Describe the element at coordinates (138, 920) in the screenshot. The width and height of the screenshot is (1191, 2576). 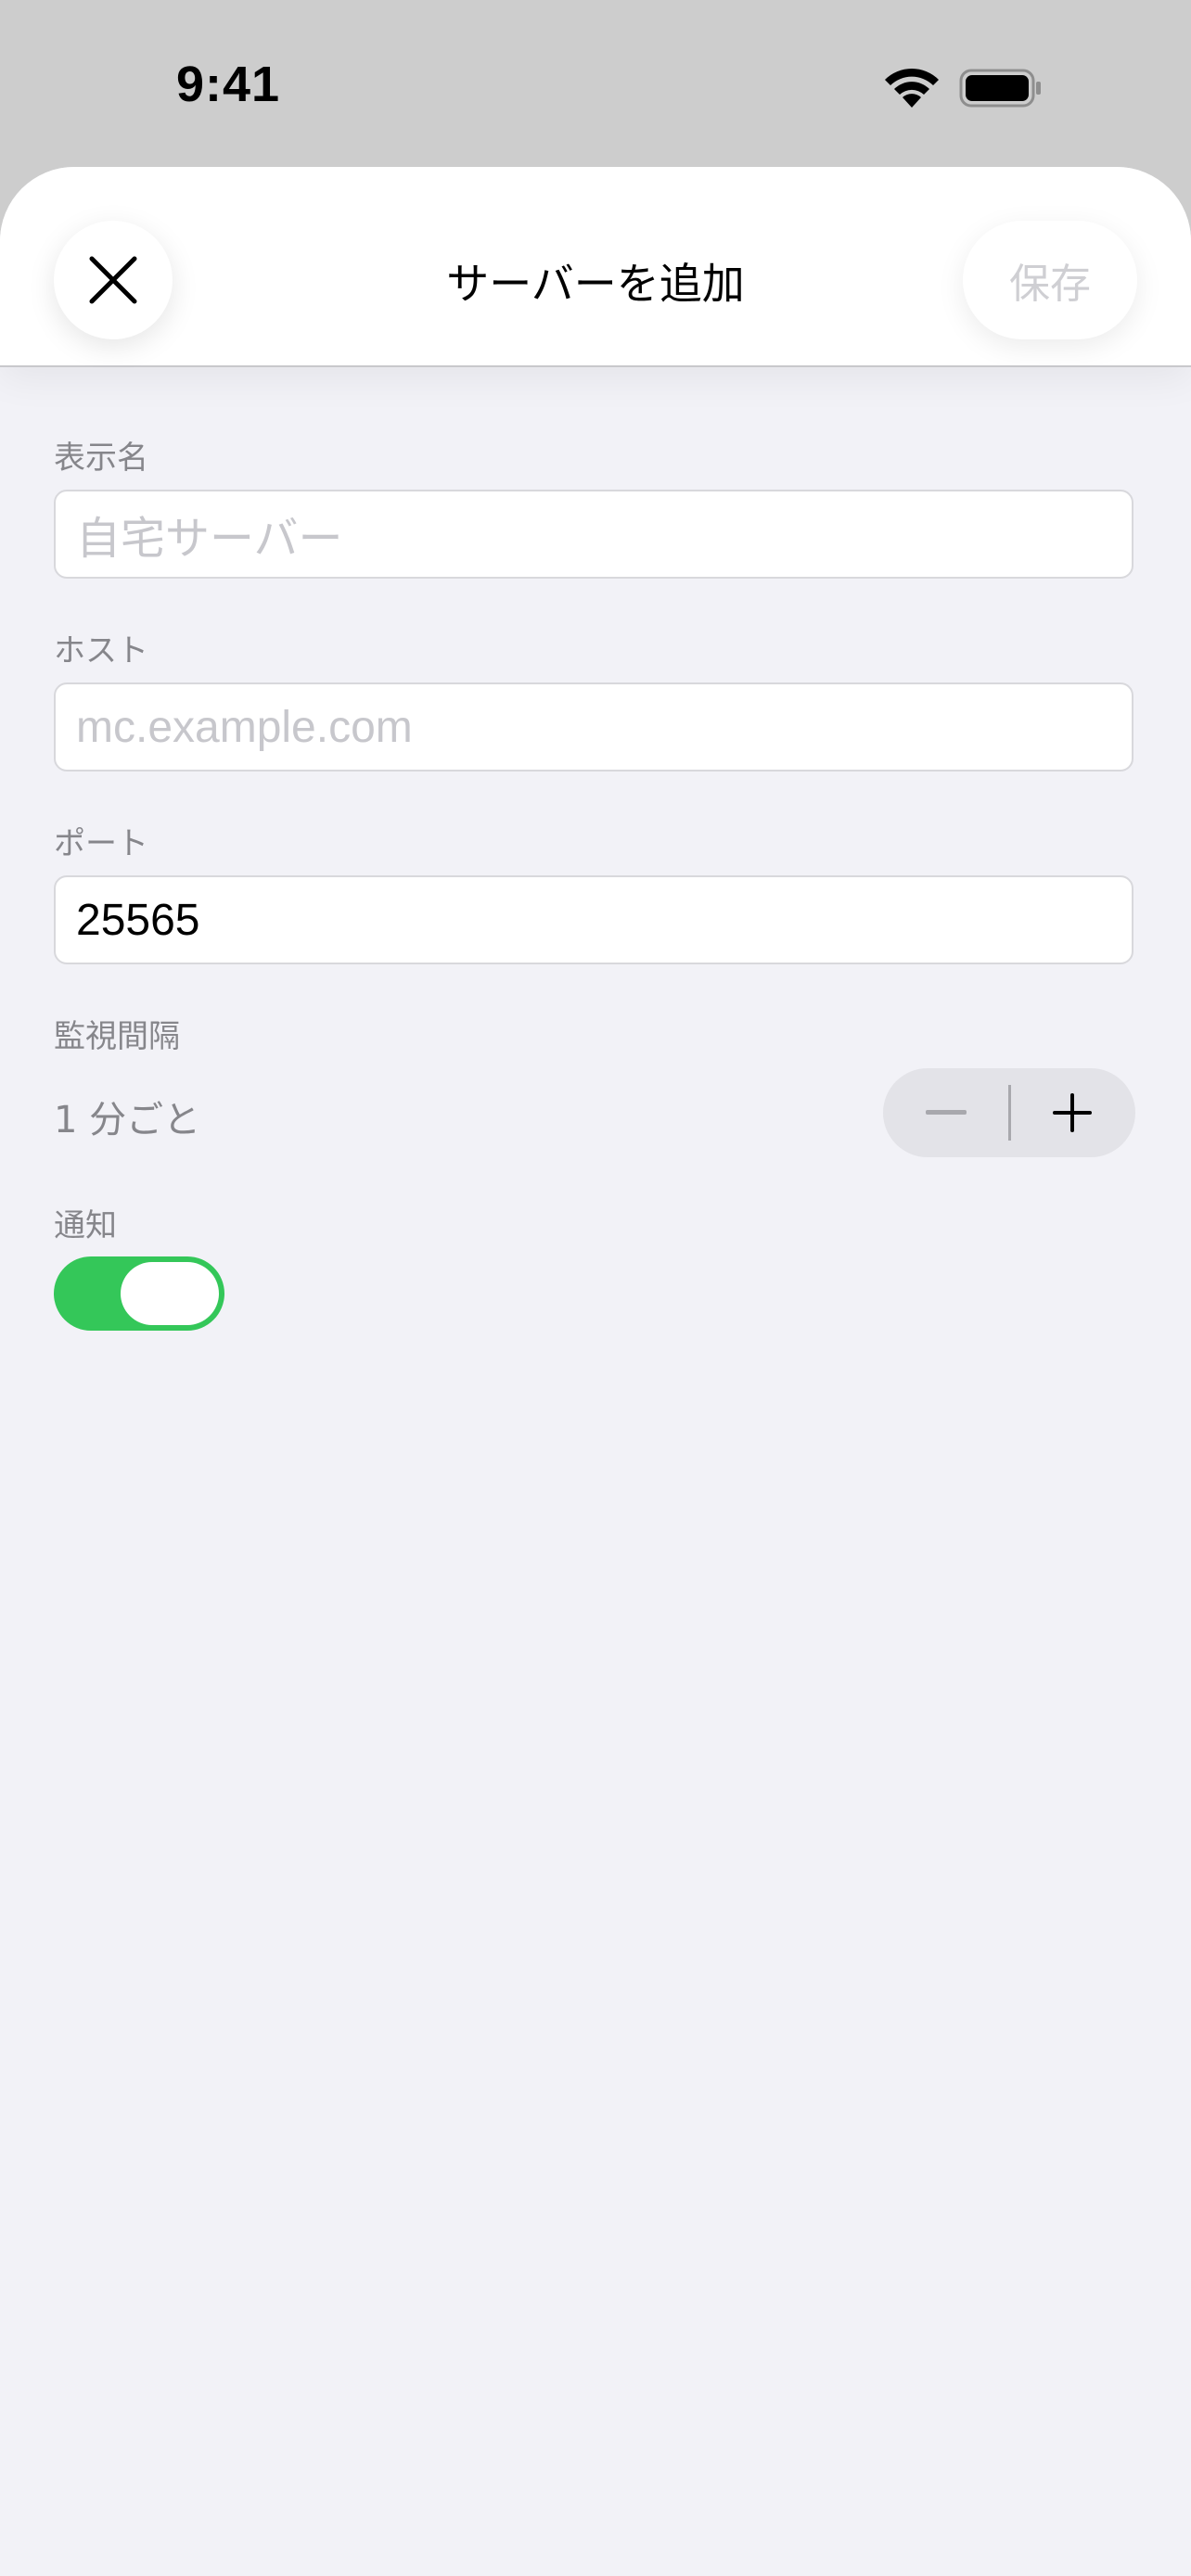
I see `port-value: 25565` at that location.